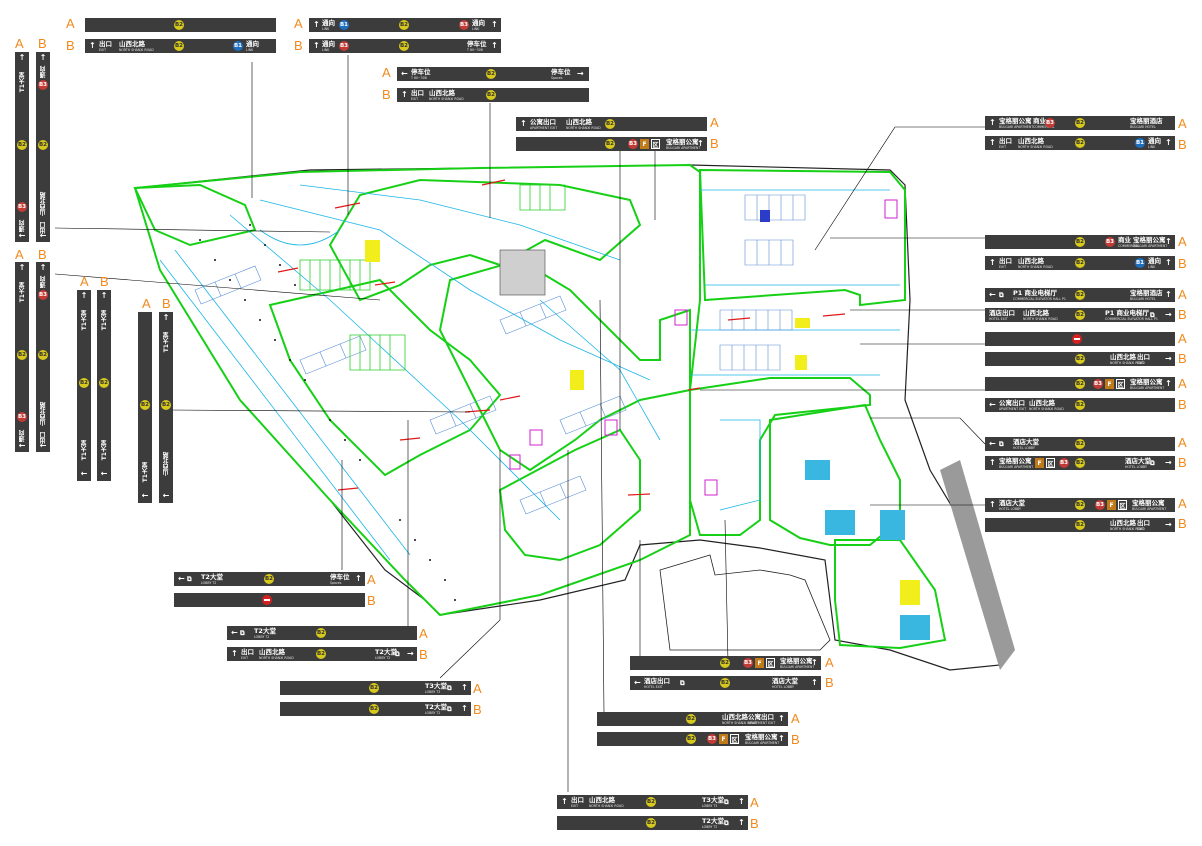 The width and height of the screenshot is (1202, 846). I want to click on vertical-sign: B2 T1大堂 ←, so click(145, 407).